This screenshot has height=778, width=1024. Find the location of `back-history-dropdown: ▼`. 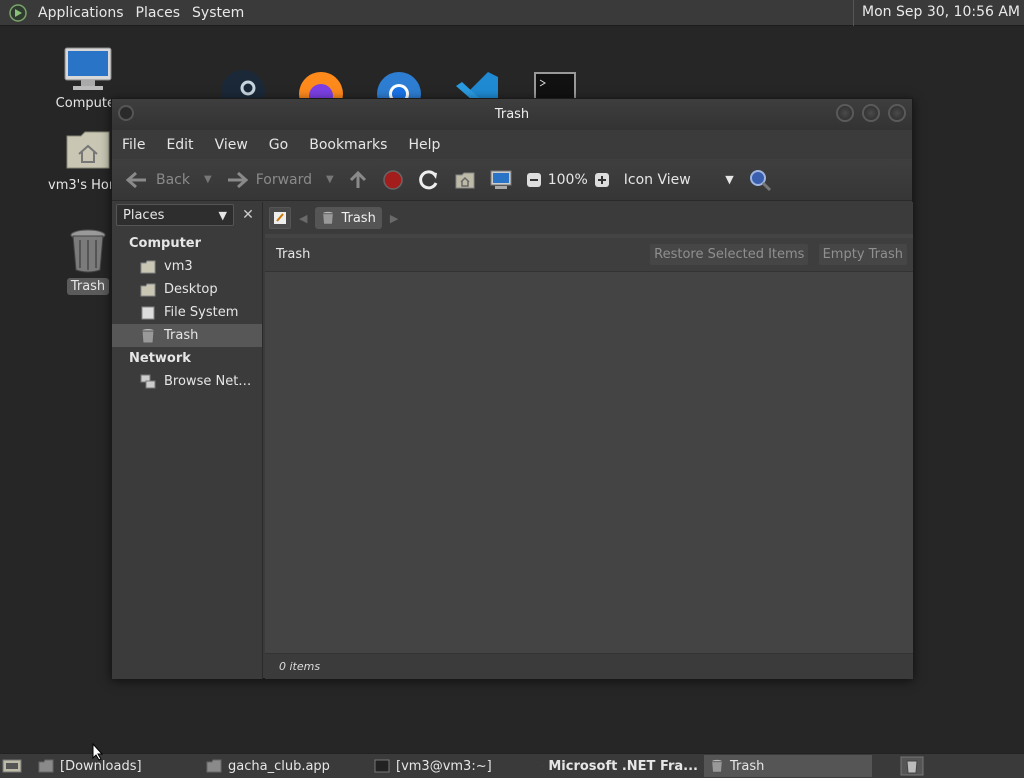

back-history-dropdown: ▼ is located at coordinates (208, 179).